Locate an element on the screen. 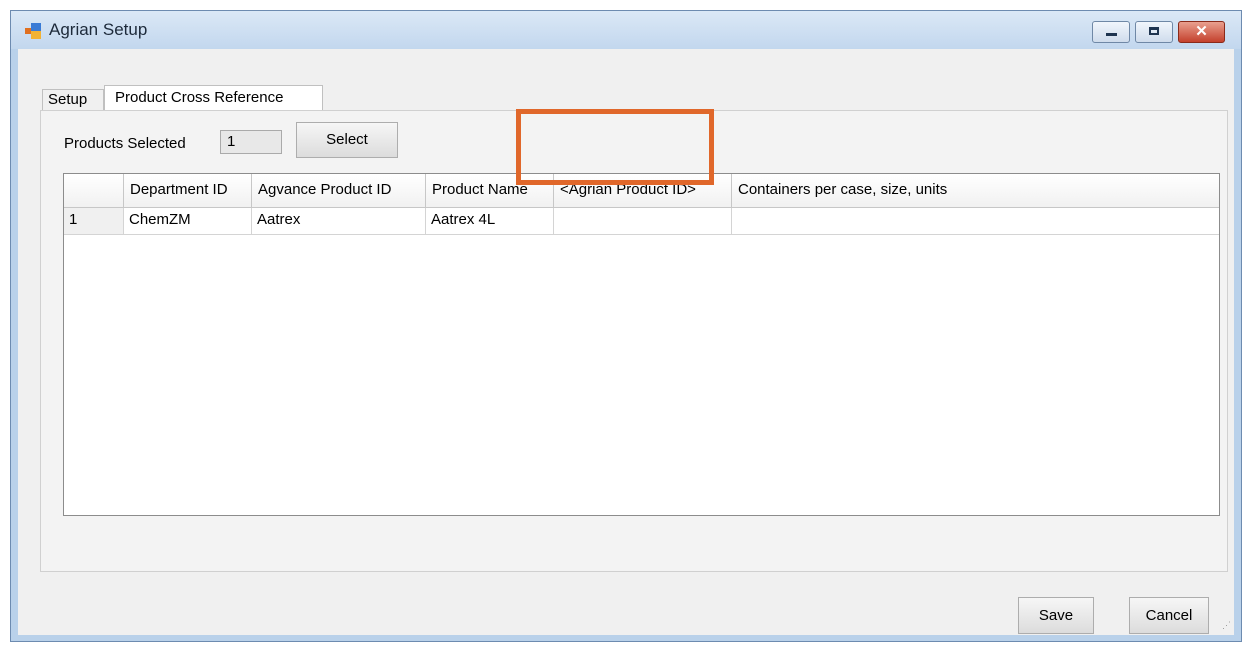 The image size is (1252, 652). resize-grip-icon: ⋰ is located at coordinates (1226, 625).